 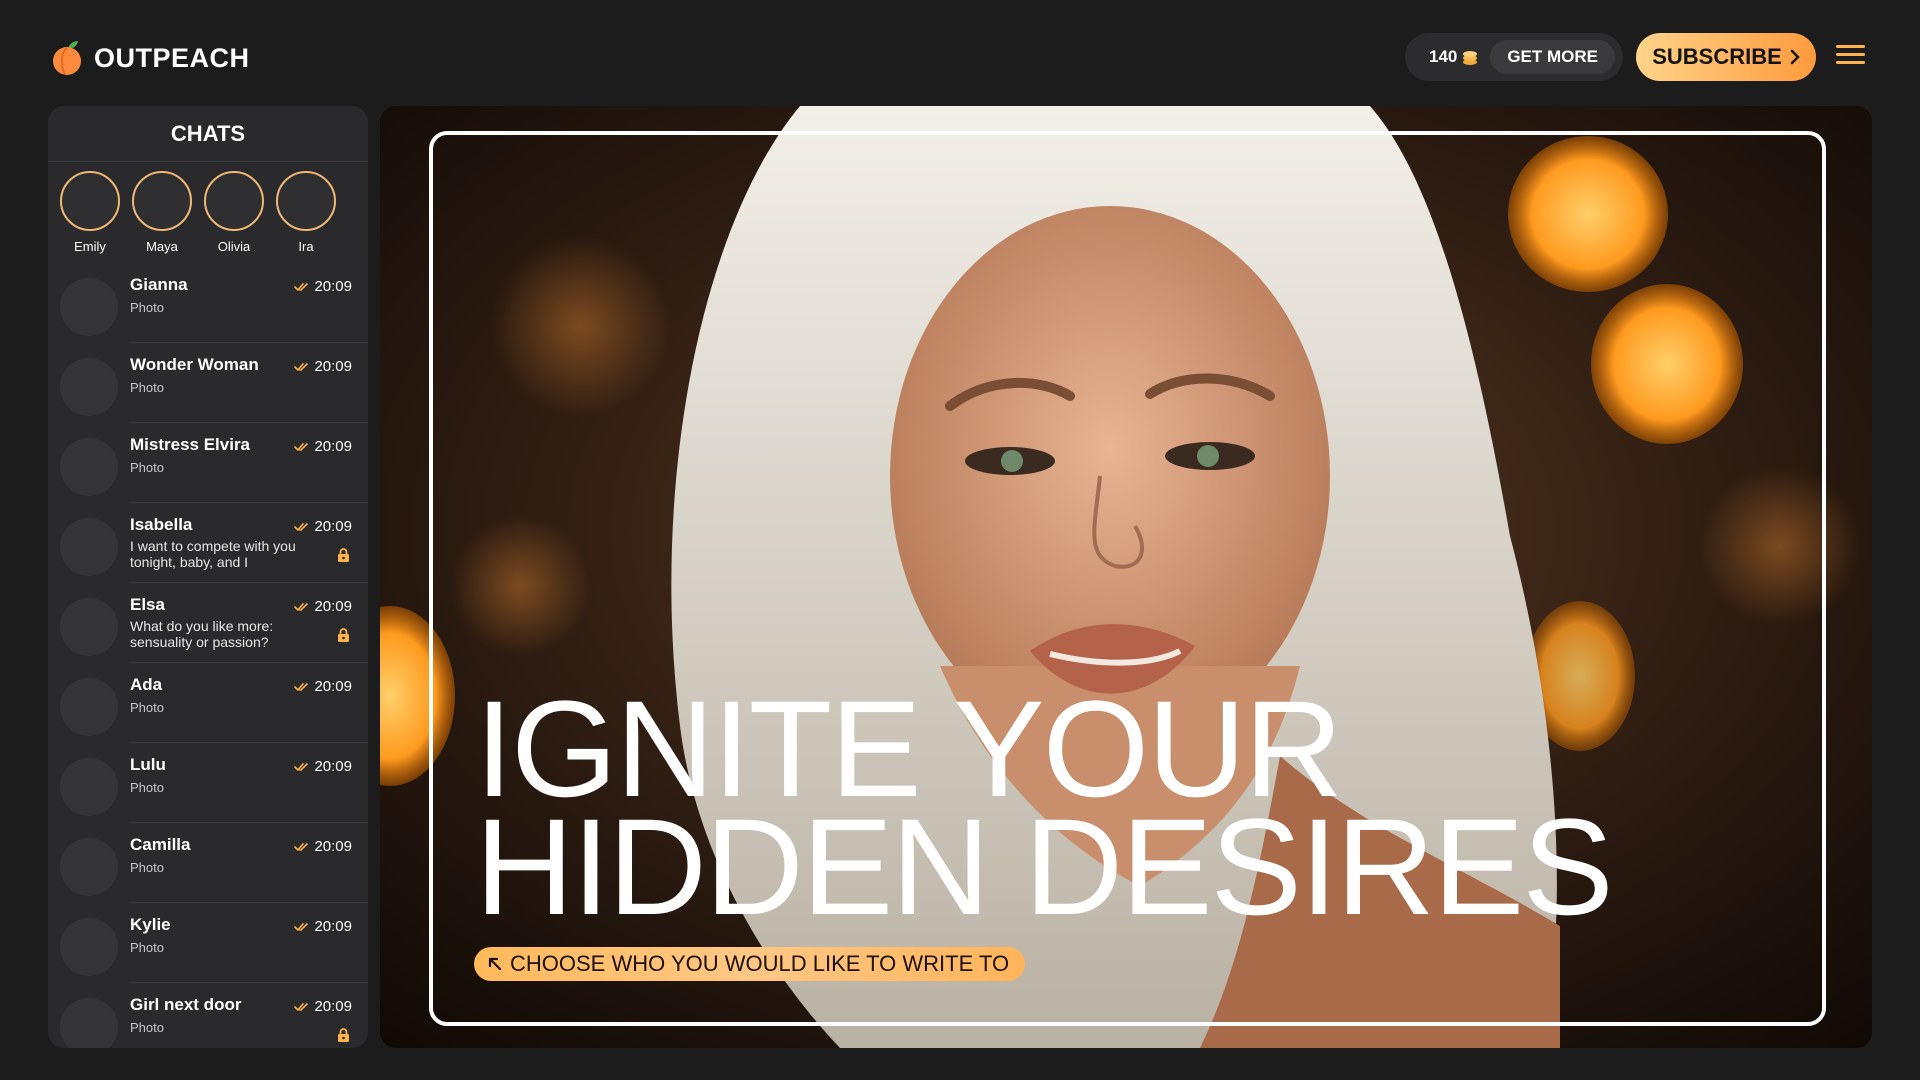 What do you see at coordinates (161, 524) in the screenshot?
I see `chat-name: Isabella` at bounding box center [161, 524].